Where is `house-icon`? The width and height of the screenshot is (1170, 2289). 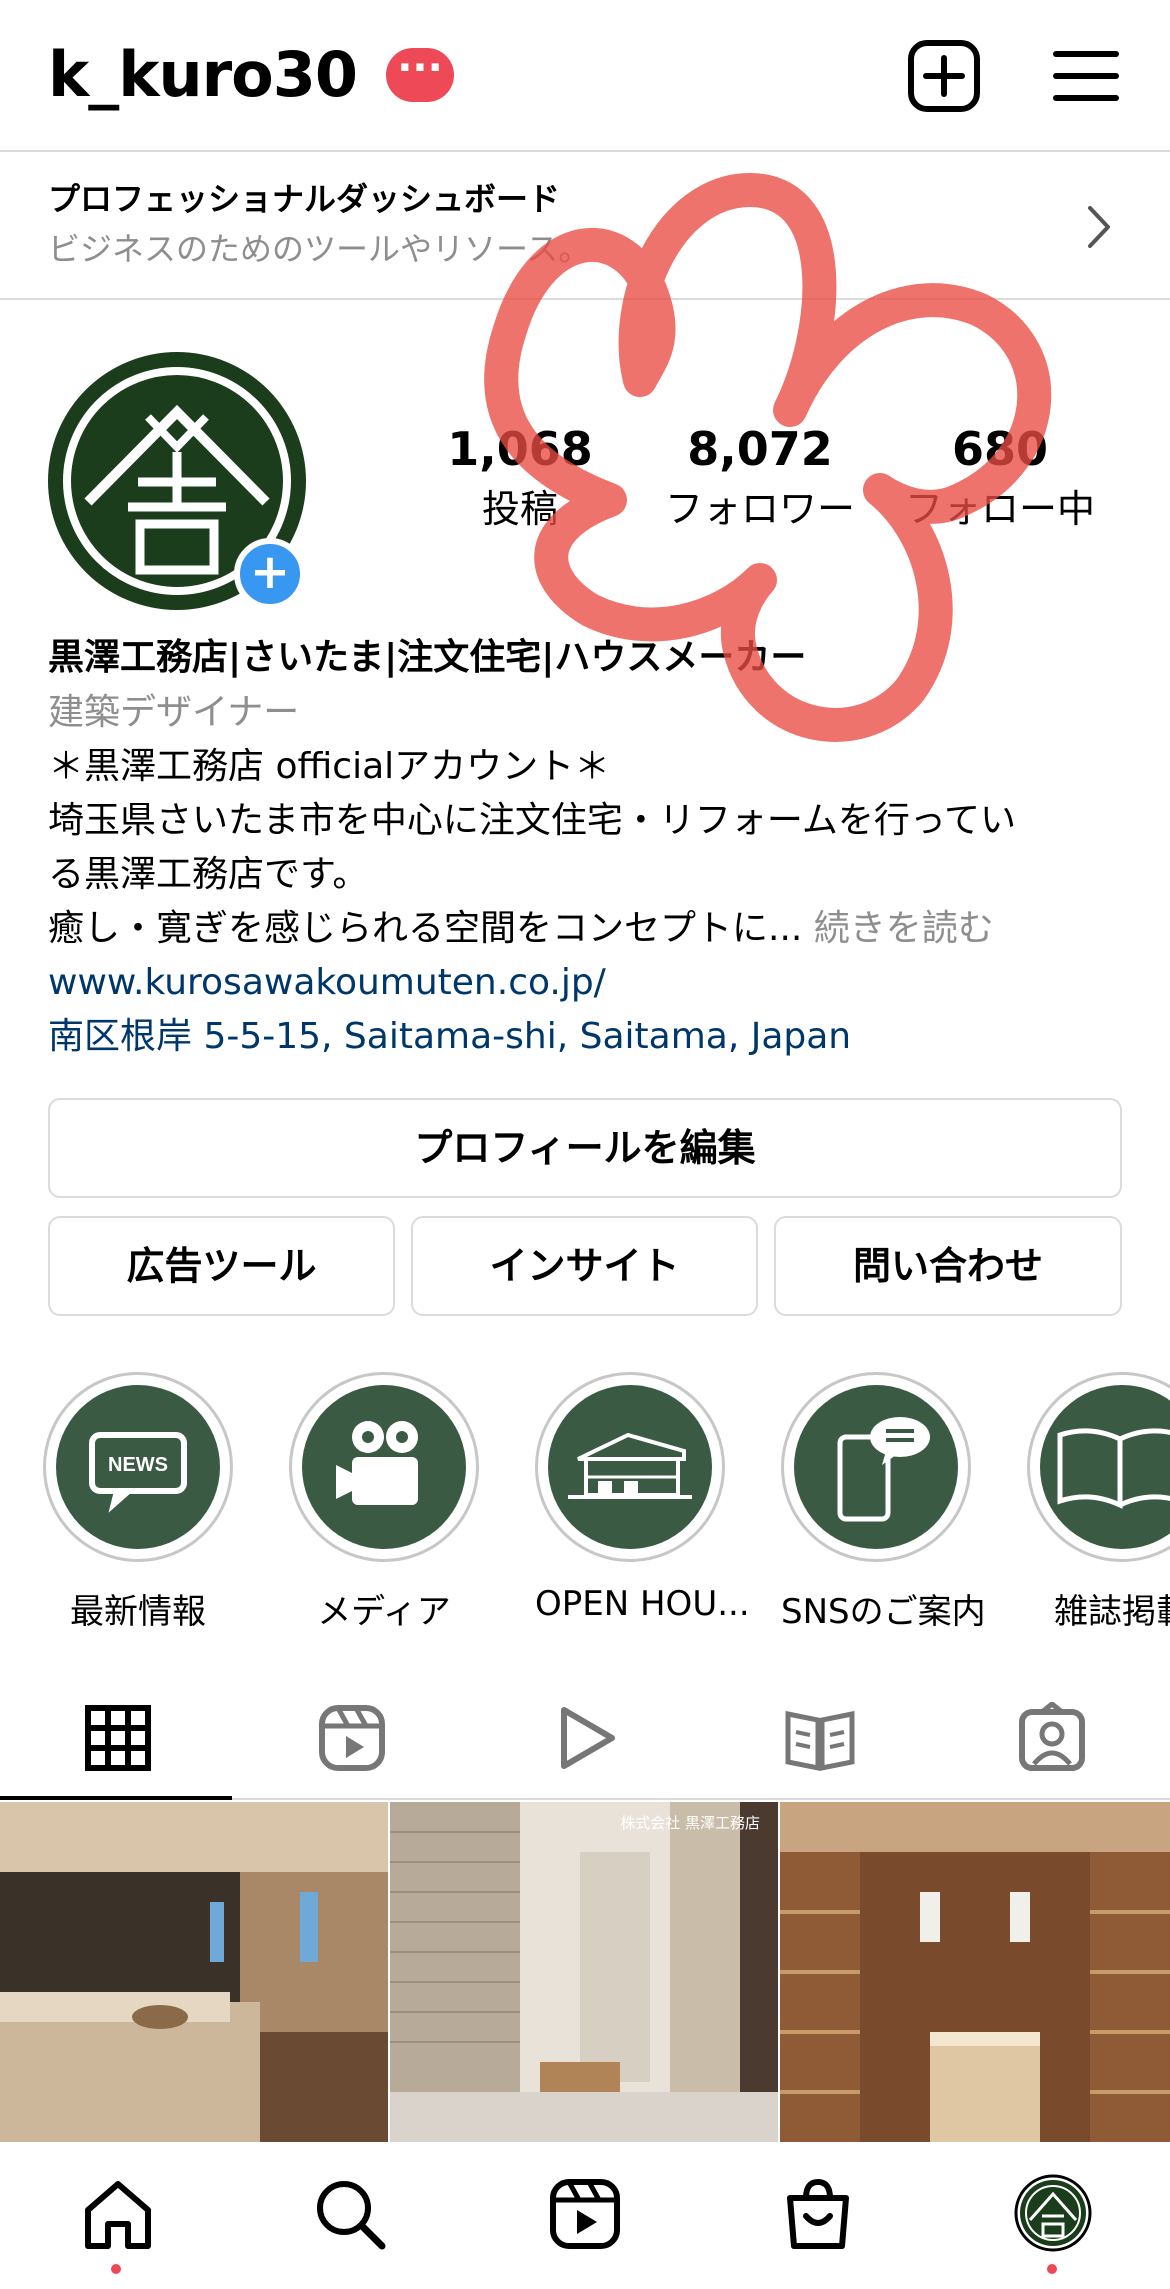
house-icon is located at coordinates (630, 1465).